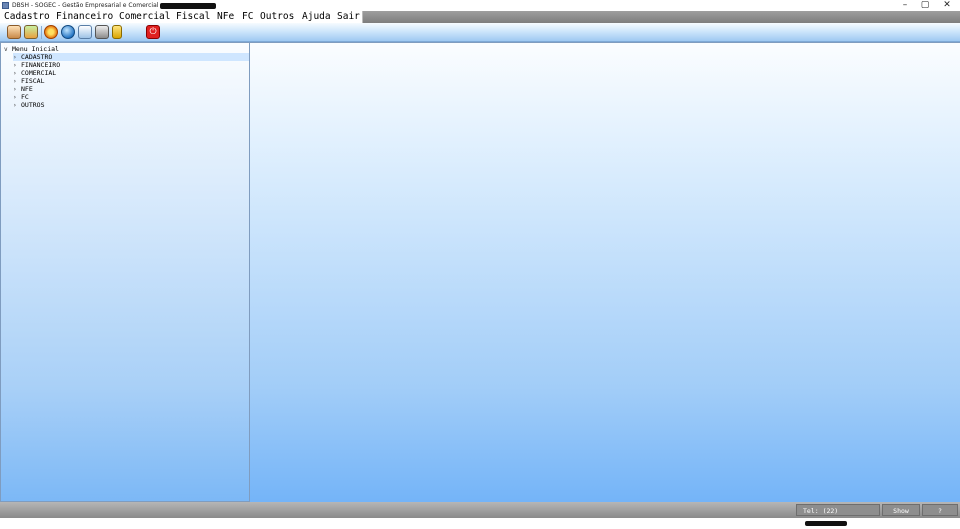  Describe the element at coordinates (131, 97) in the screenshot. I see `tree-item-fc: › FC` at that location.